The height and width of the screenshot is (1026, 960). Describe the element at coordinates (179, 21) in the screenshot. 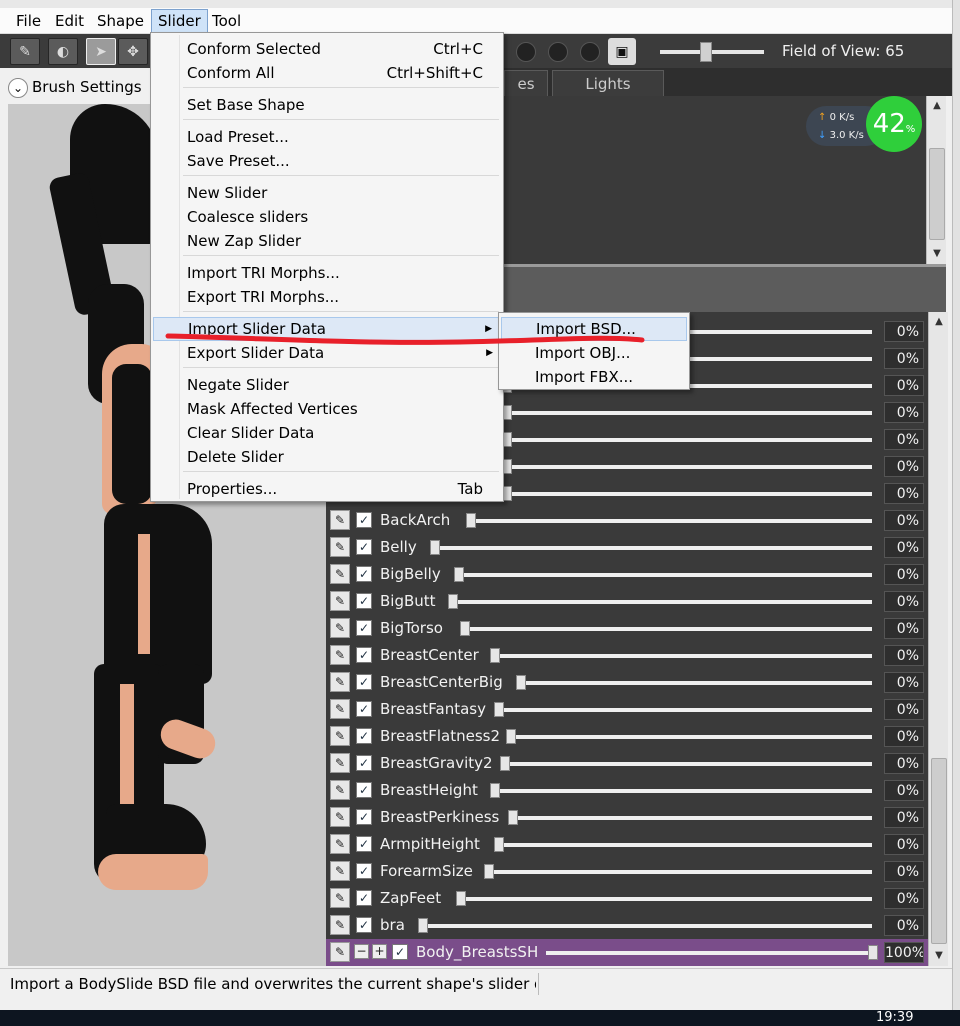

I see `menu-slider: Slider` at that location.